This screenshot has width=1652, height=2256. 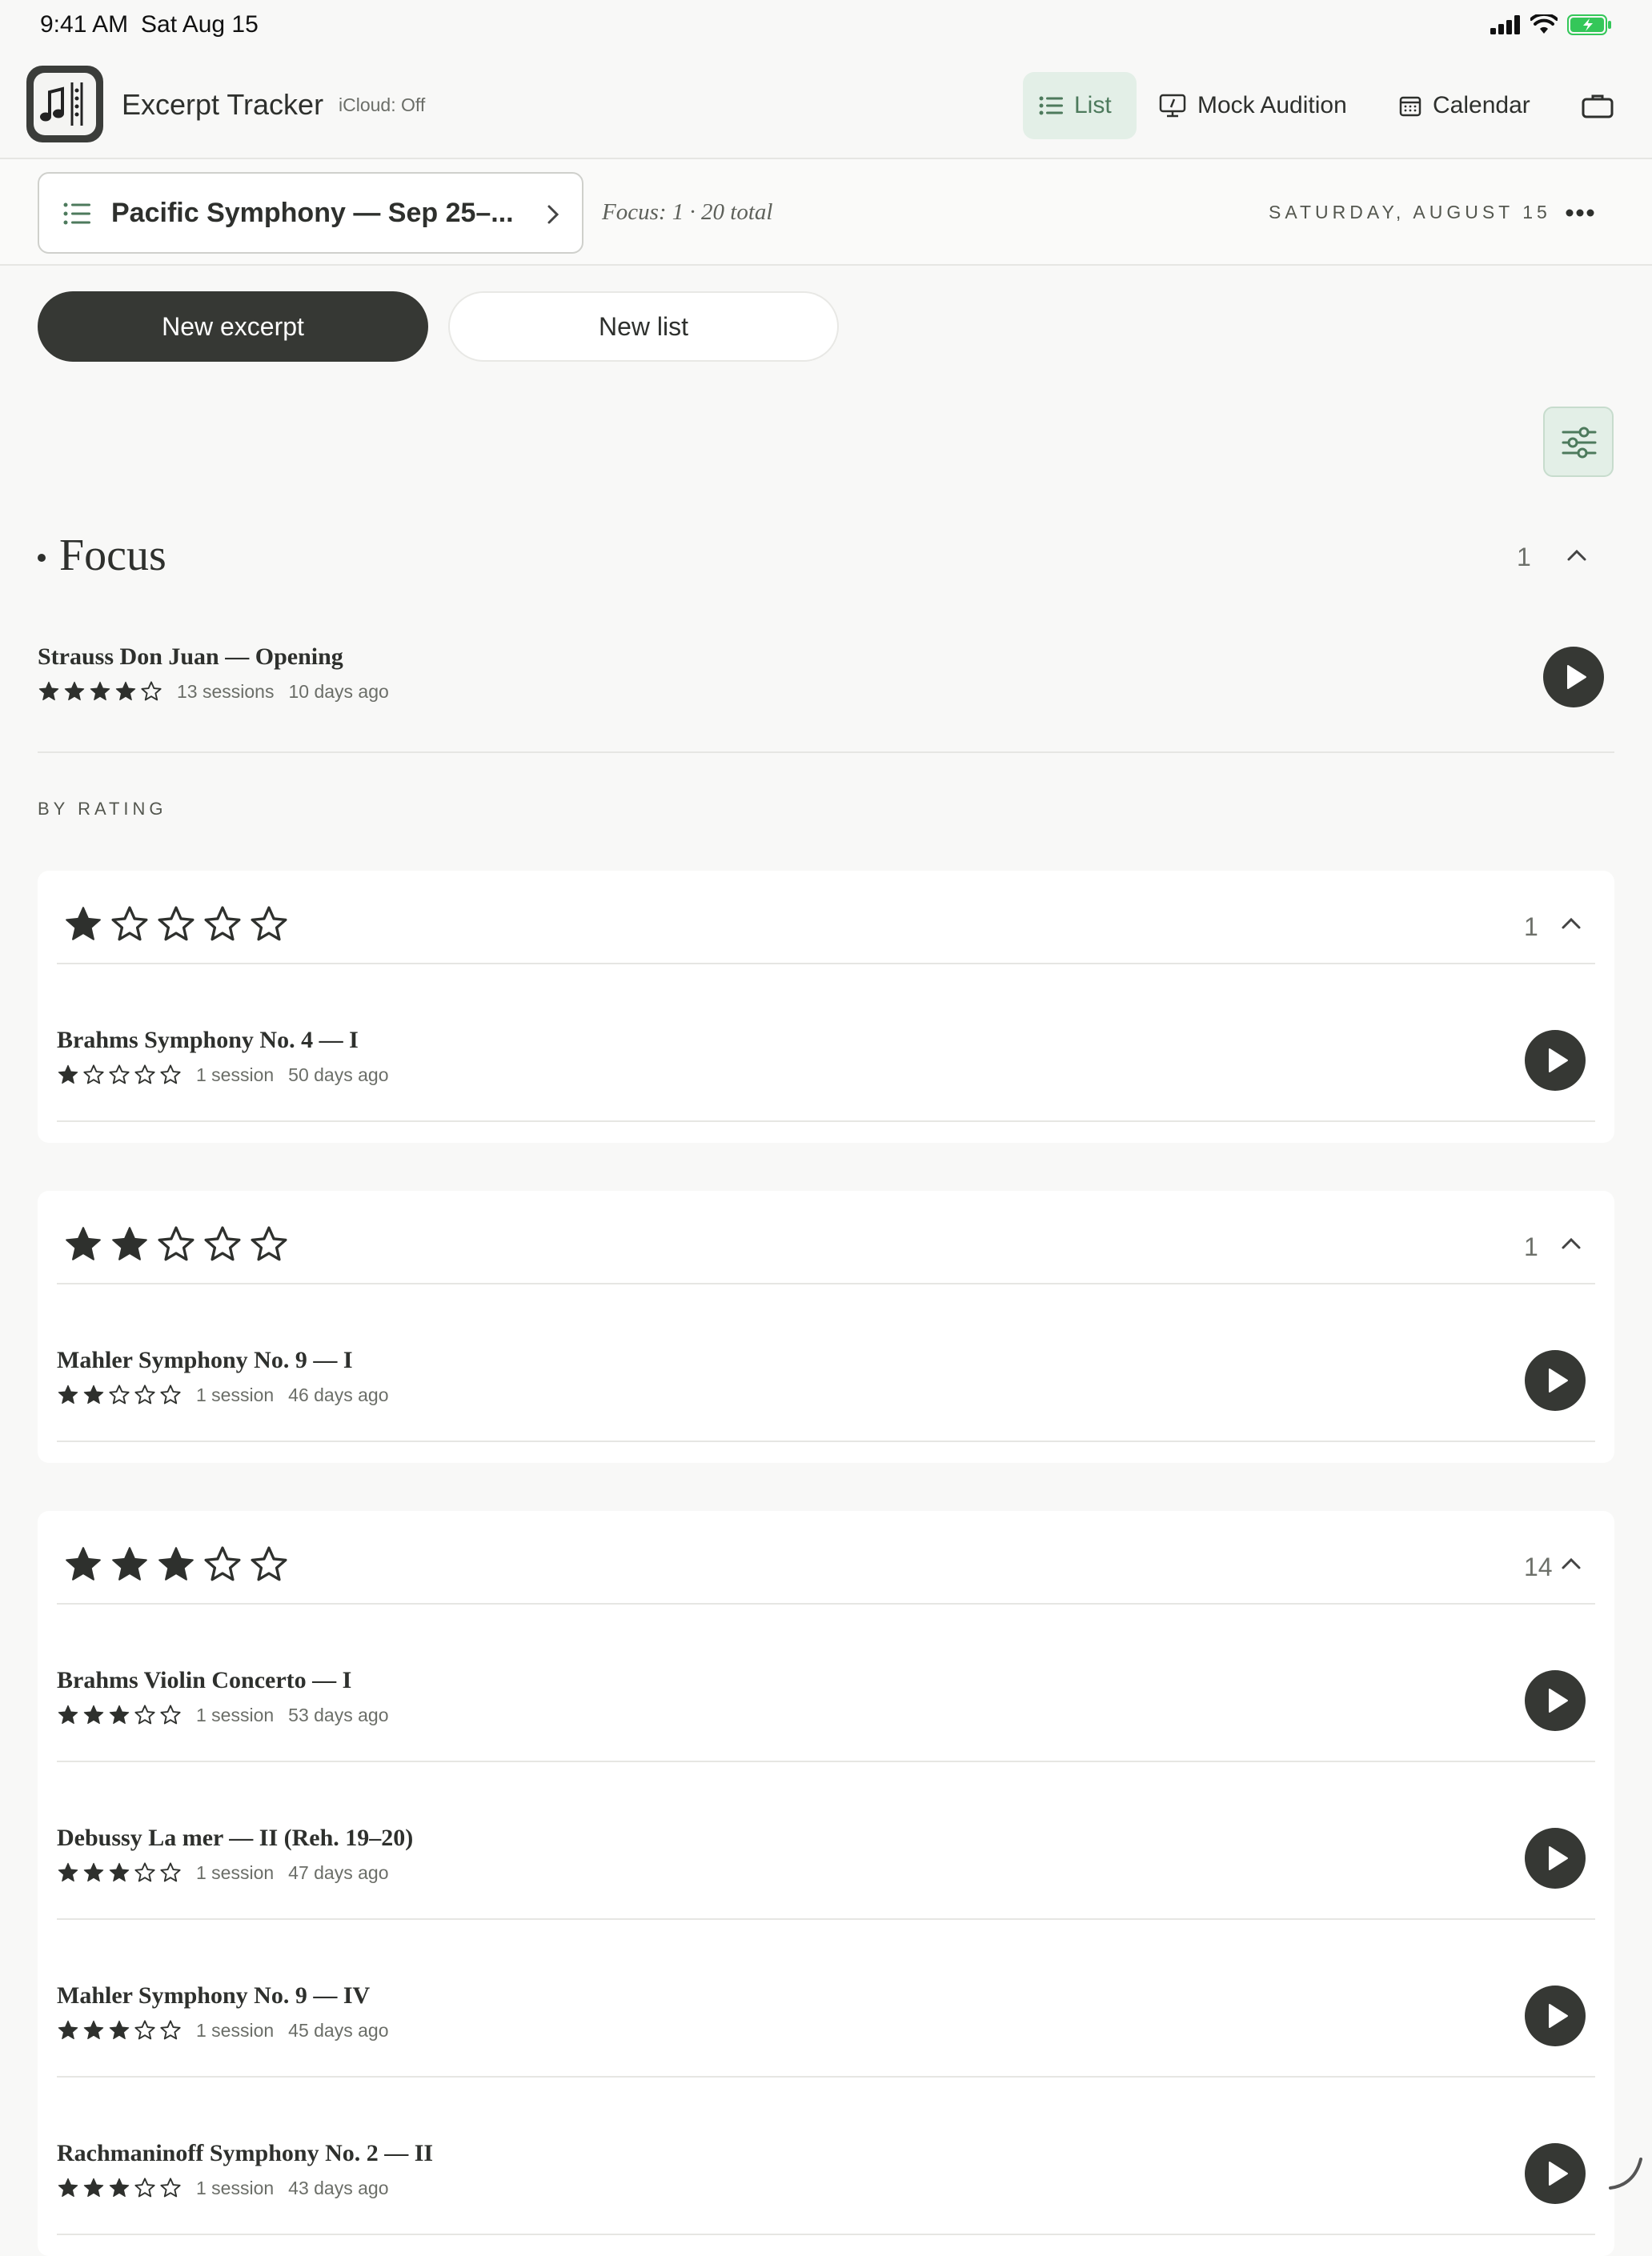 What do you see at coordinates (235, 1838) in the screenshot?
I see `excerpt-title: Debussy La mer — II (Reh. 19–20)` at bounding box center [235, 1838].